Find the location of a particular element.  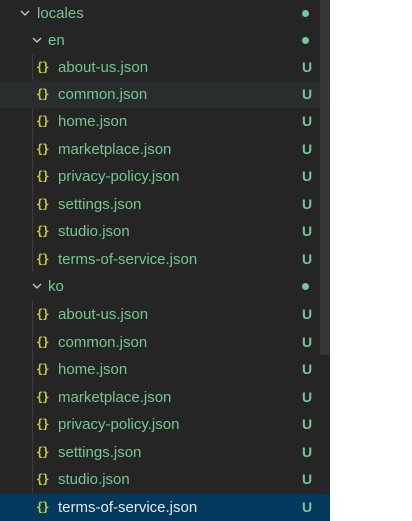

file-row-ko-settings: {} settings.json U is located at coordinates (165, 452).